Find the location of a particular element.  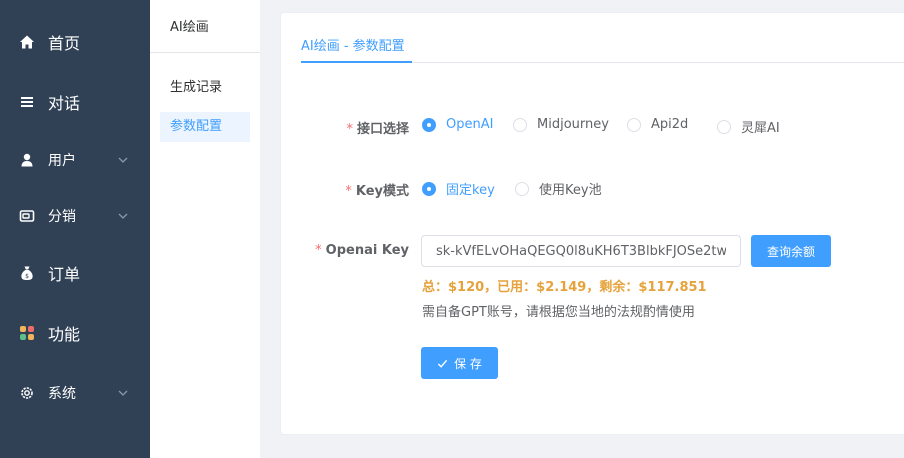

nav-label-system: 系统 is located at coordinates (62, 394).